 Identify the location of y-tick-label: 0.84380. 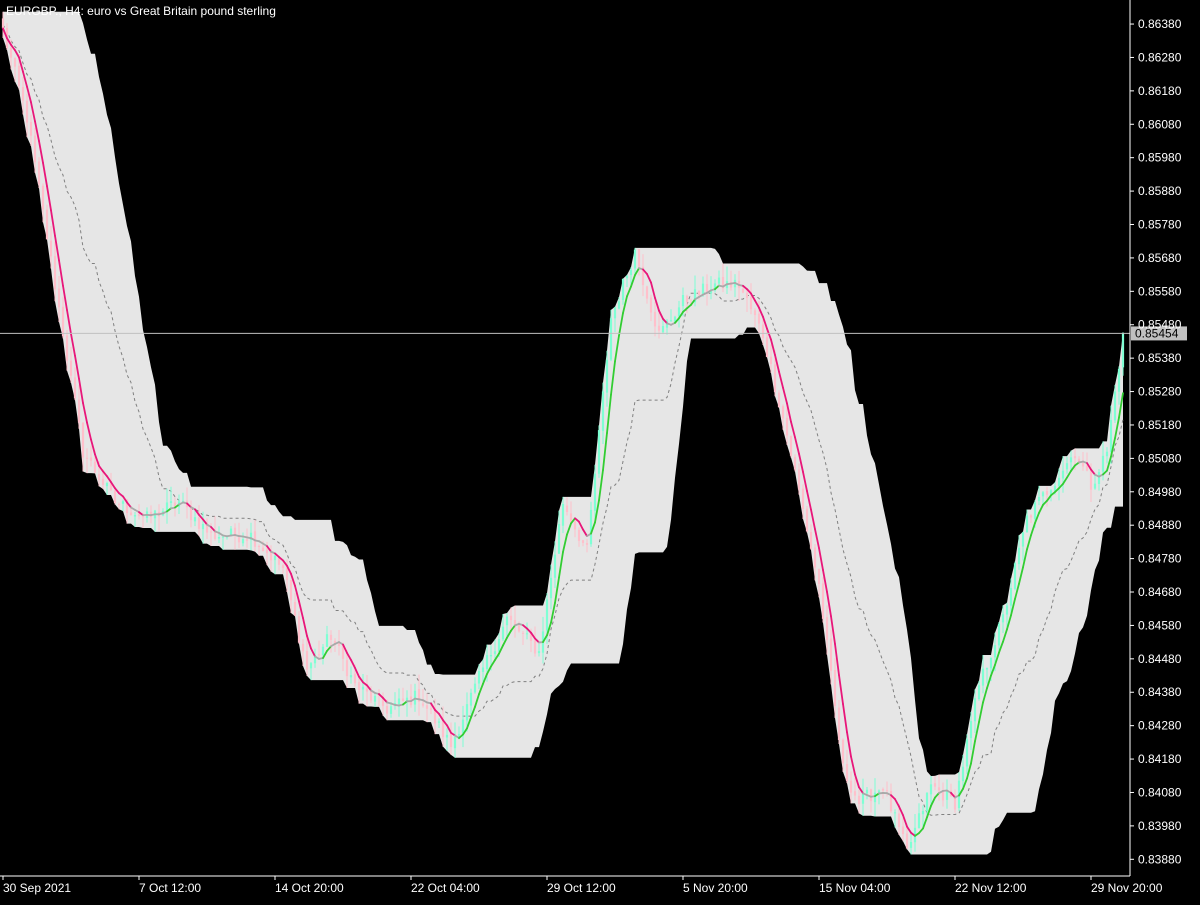
(1160, 692).